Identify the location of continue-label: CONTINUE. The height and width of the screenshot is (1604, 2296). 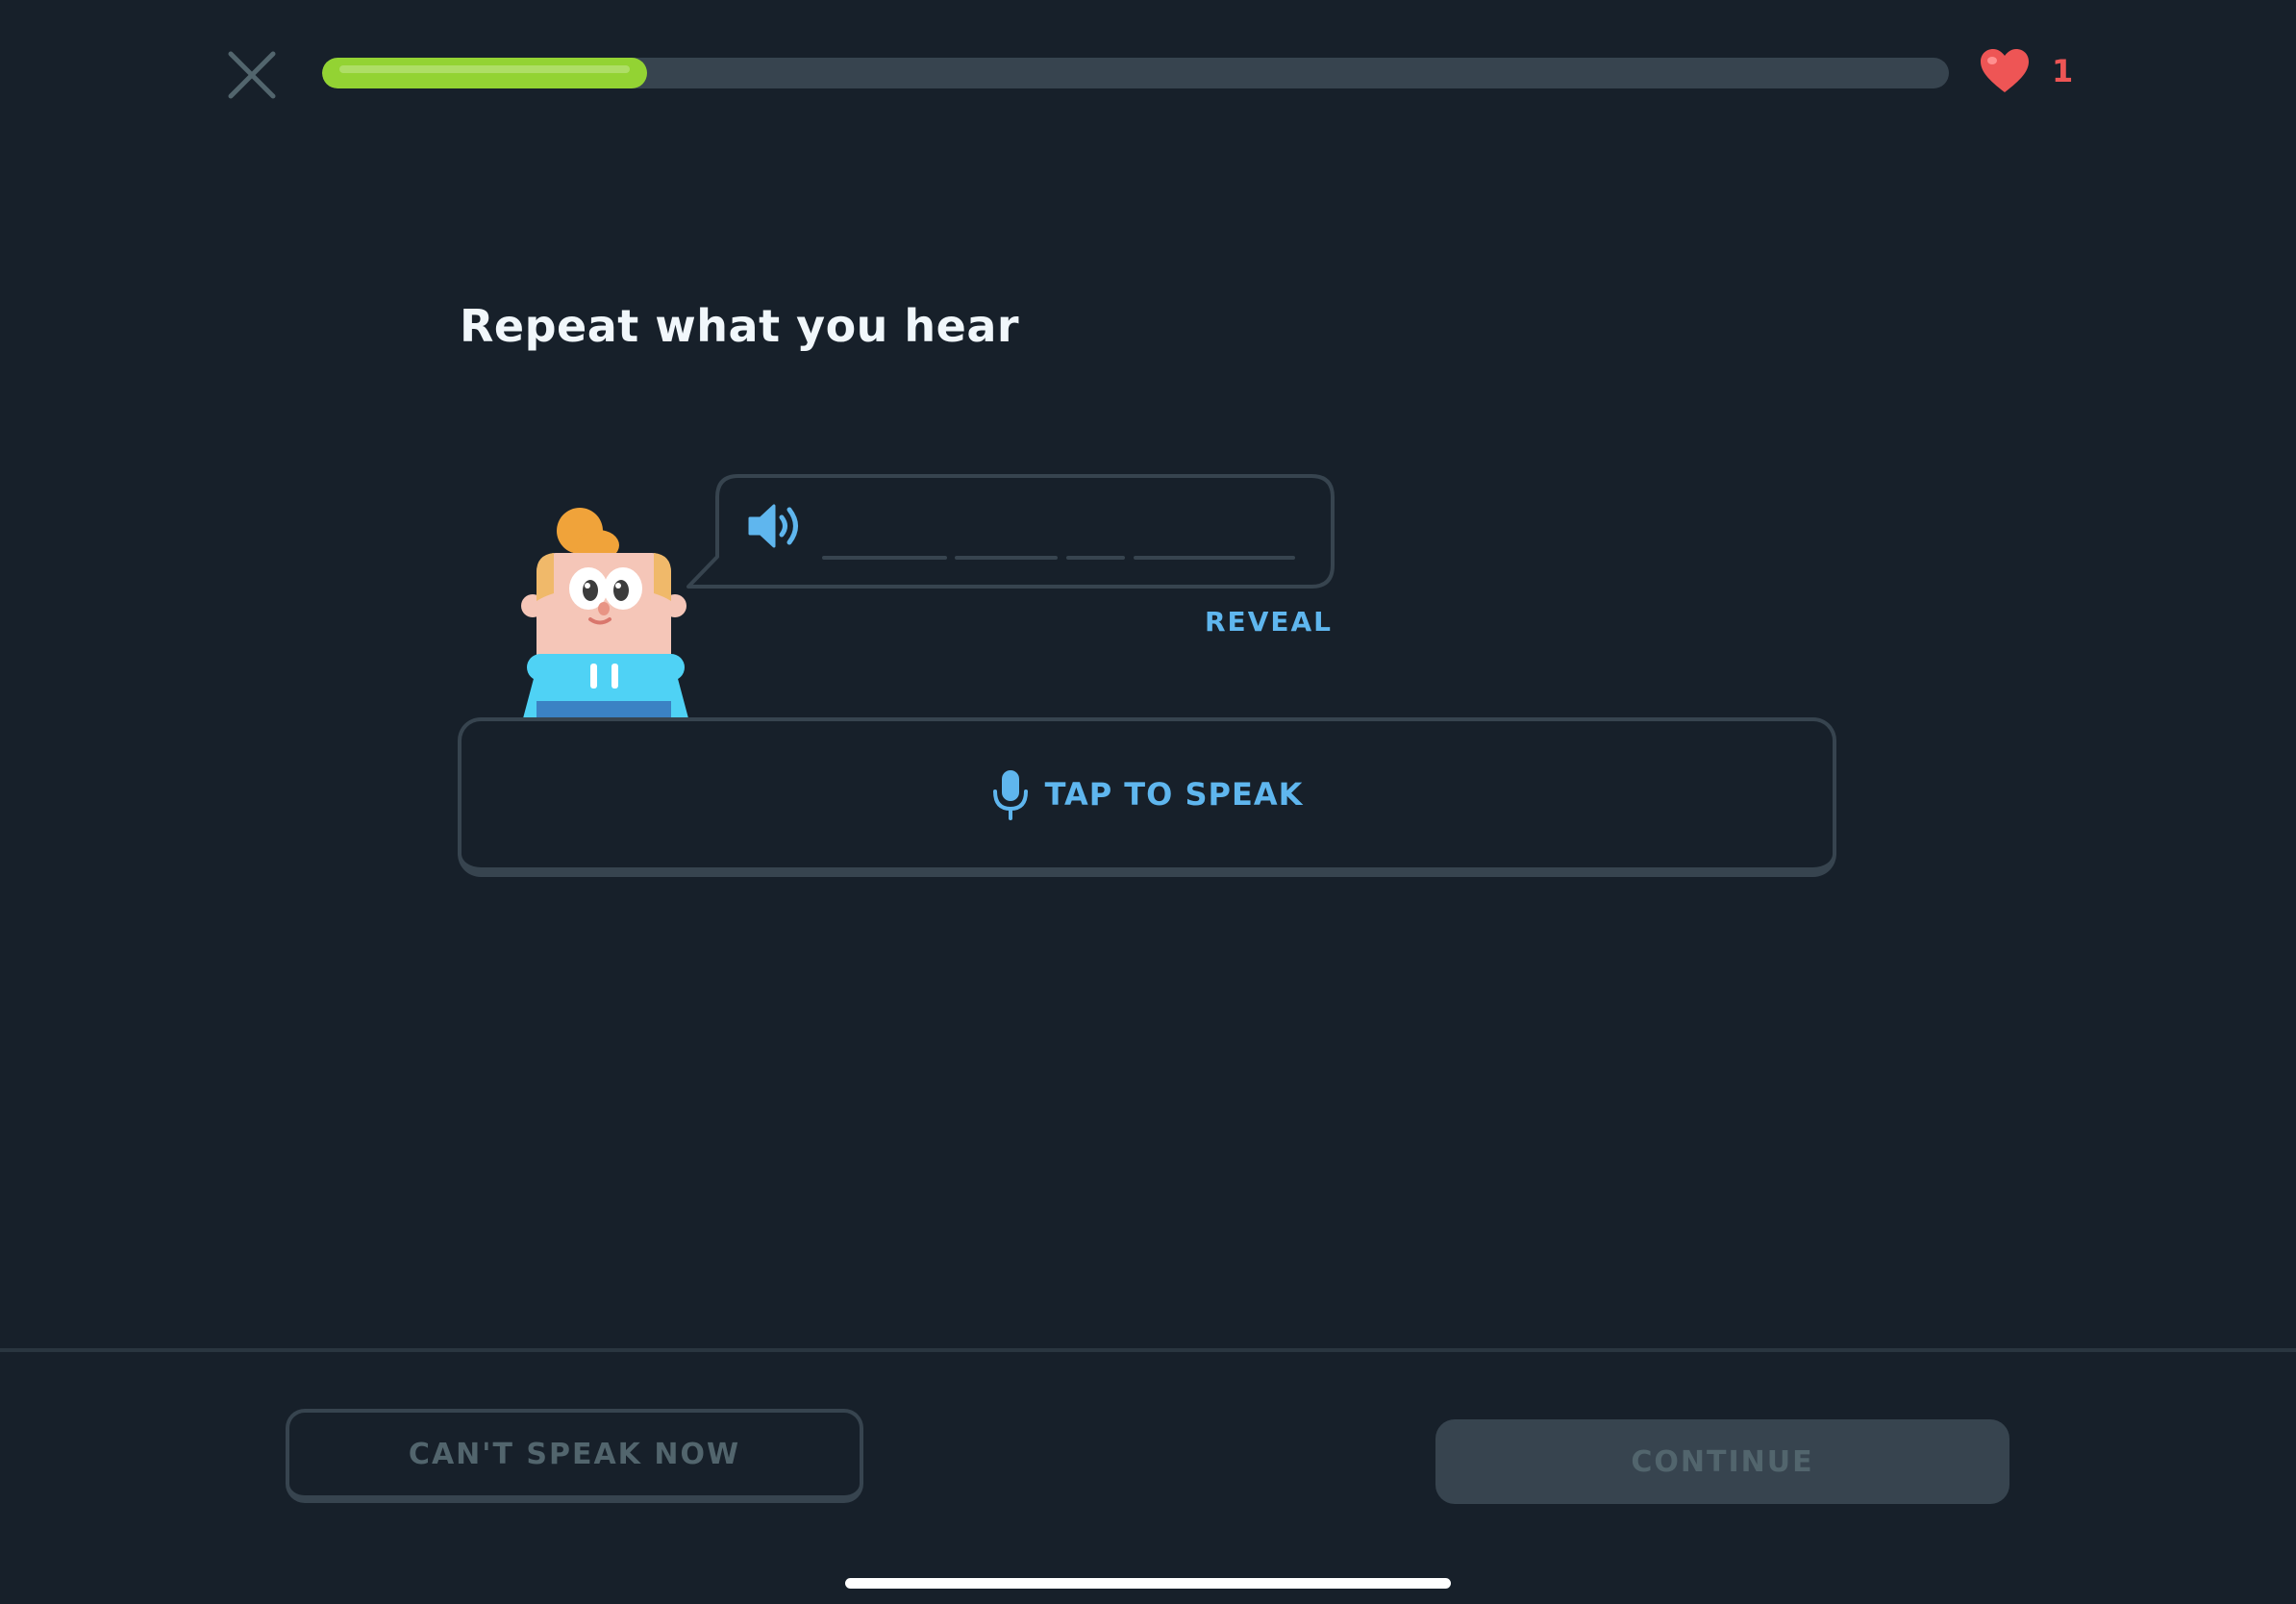
(1722, 1461).